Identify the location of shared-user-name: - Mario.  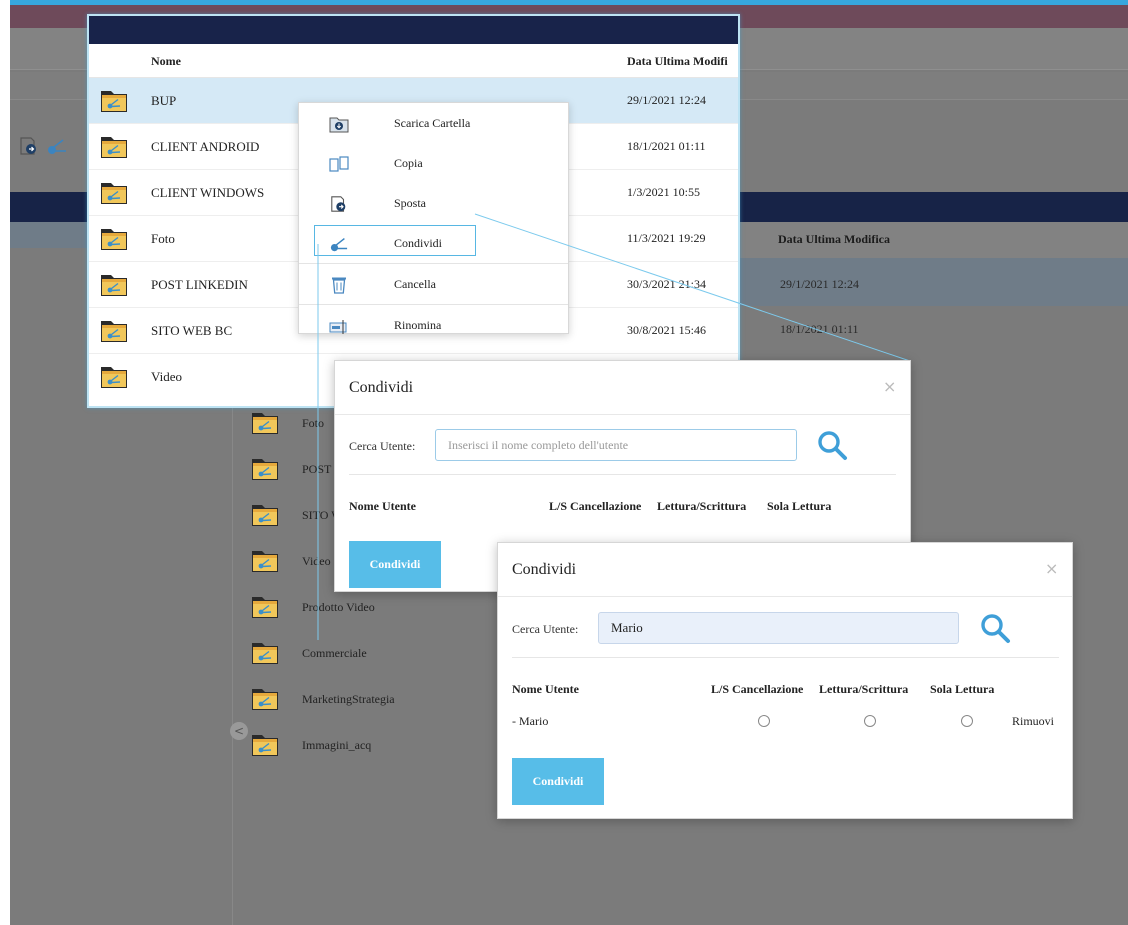
(530, 721).